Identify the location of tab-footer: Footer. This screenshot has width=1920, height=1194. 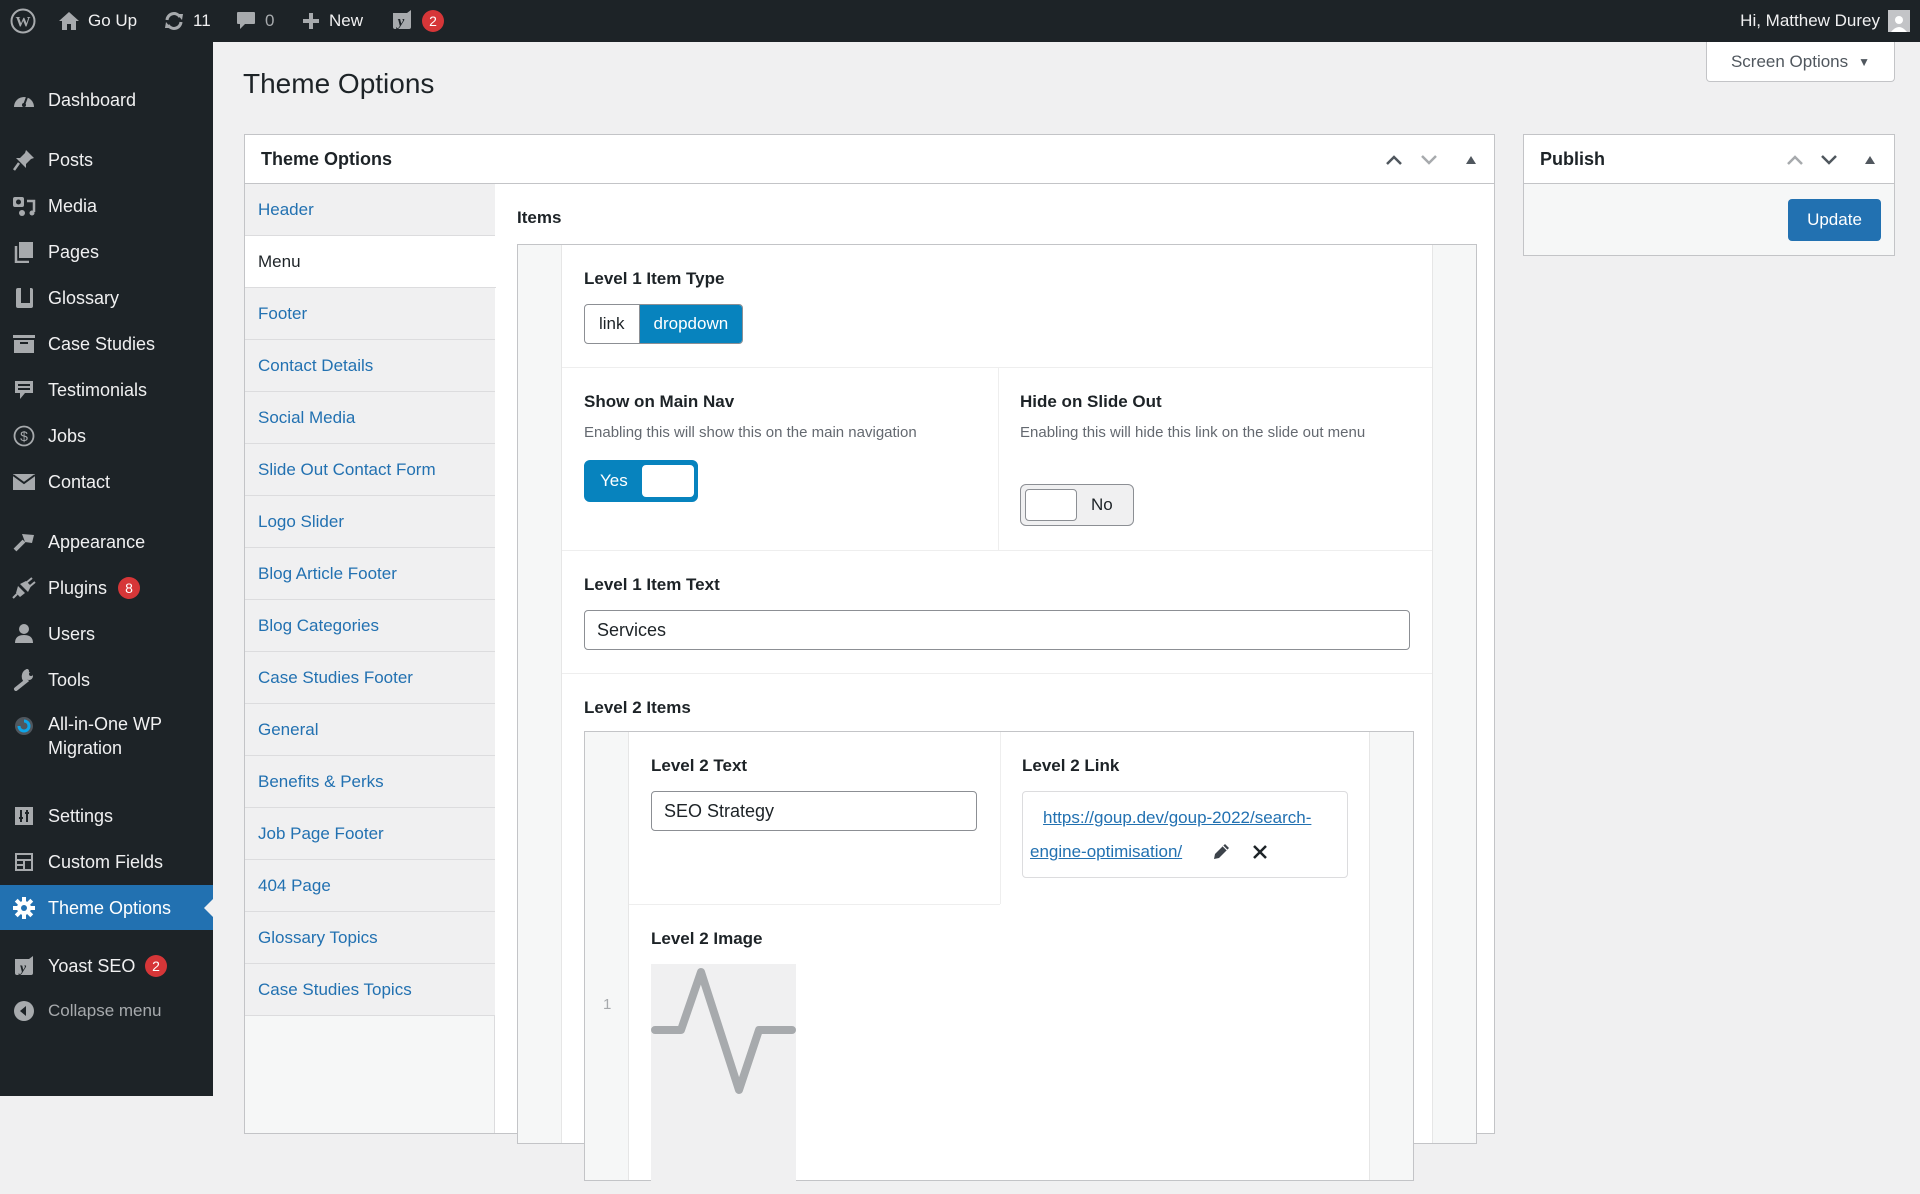
(370, 314).